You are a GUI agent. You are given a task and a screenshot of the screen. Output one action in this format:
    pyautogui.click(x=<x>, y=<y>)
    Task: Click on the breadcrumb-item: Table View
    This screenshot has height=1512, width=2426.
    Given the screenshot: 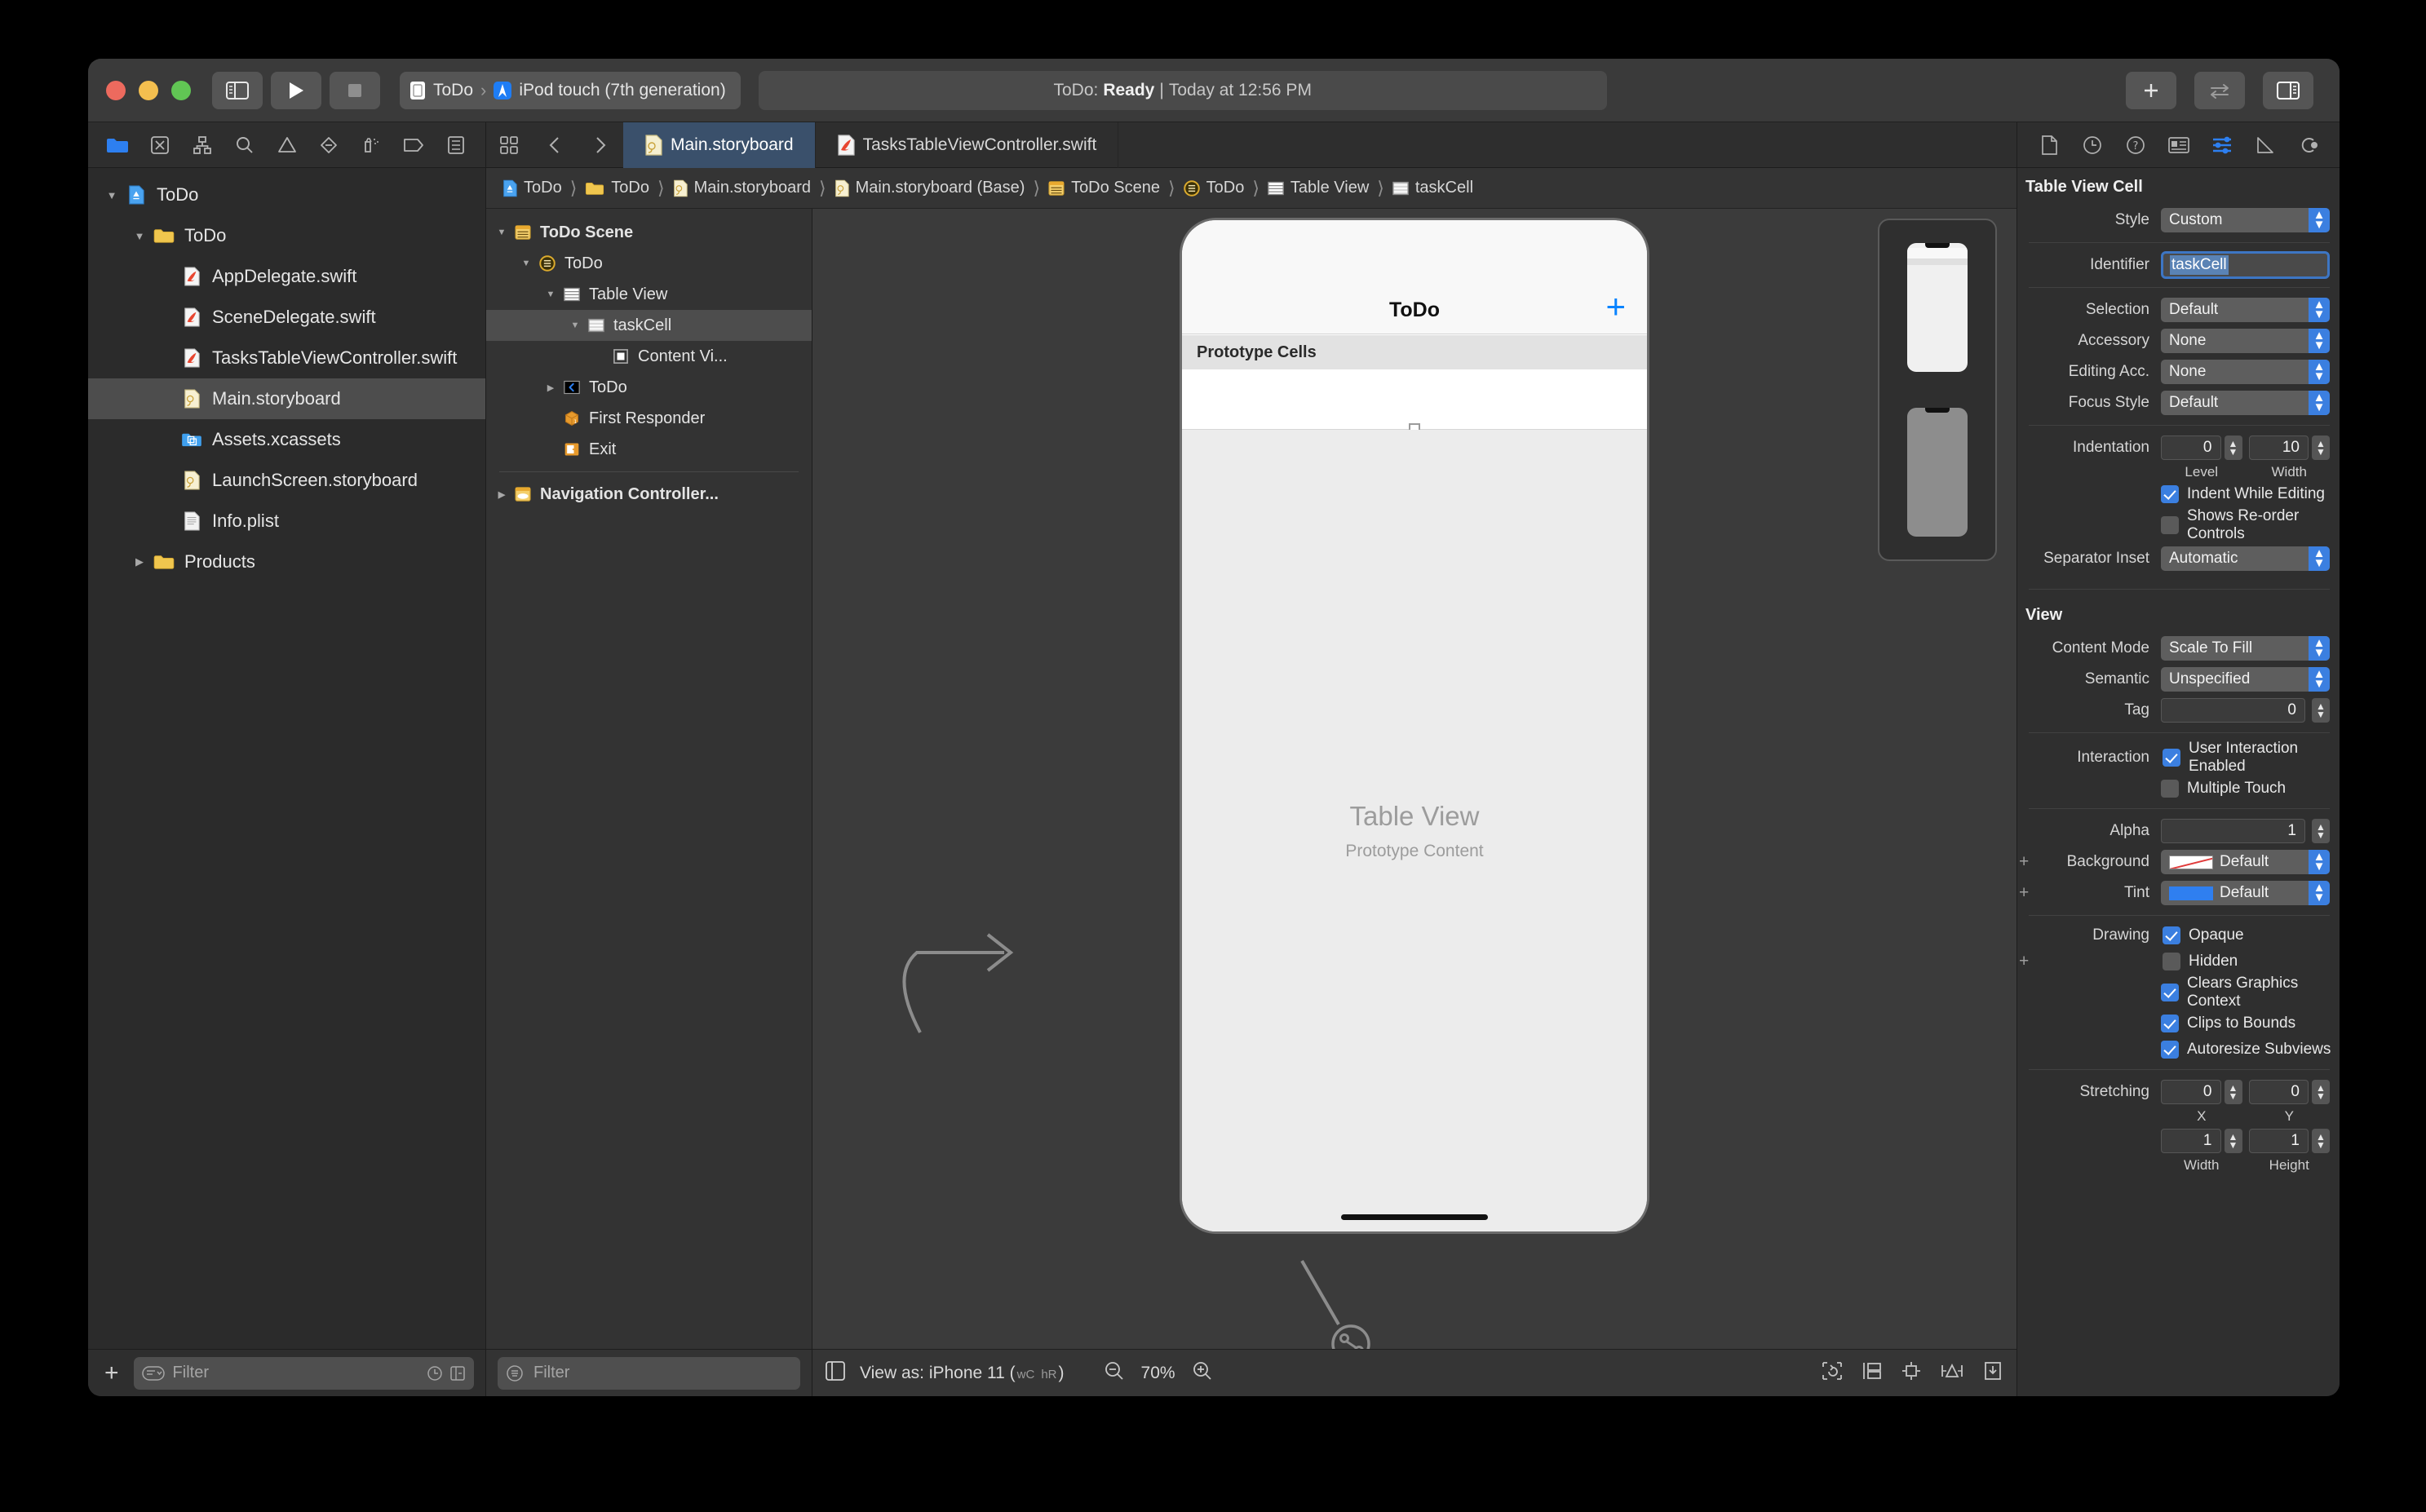 What is the action you would take?
    pyautogui.click(x=1318, y=188)
    